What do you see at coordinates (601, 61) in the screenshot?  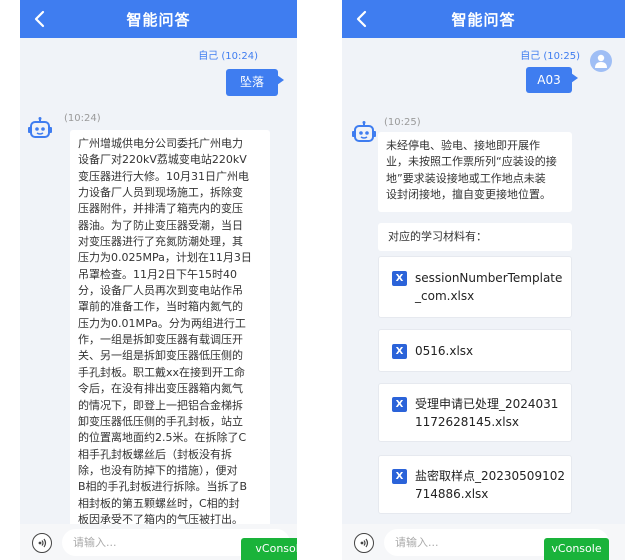 I see `user-avatar-icon` at bounding box center [601, 61].